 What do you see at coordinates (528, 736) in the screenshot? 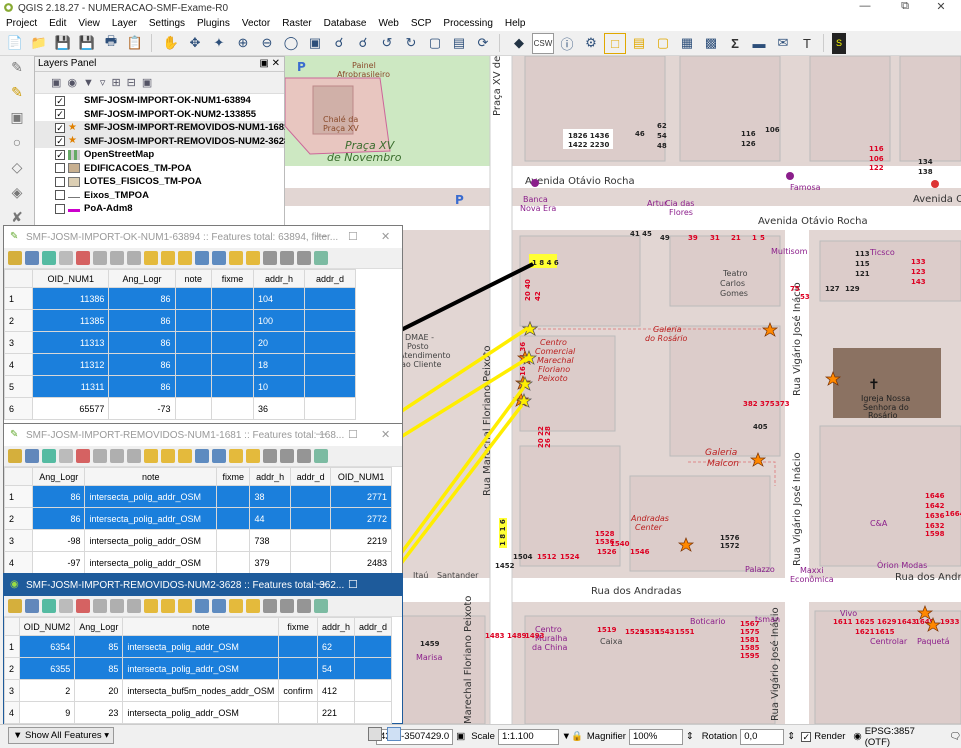
I see `scale-combo: 1:1.100` at bounding box center [528, 736].